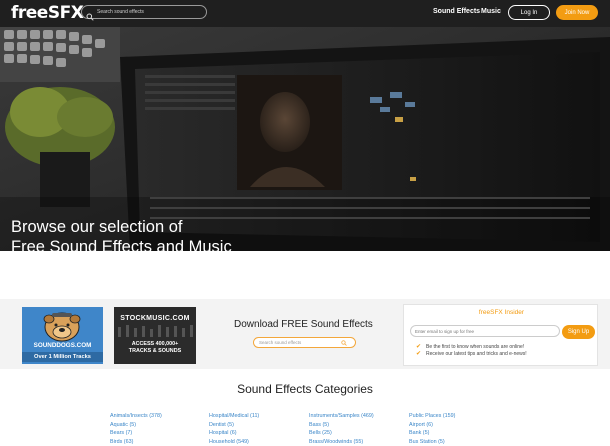  What do you see at coordinates (299, 342) in the screenshot?
I see `download-search-input` at bounding box center [299, 342].